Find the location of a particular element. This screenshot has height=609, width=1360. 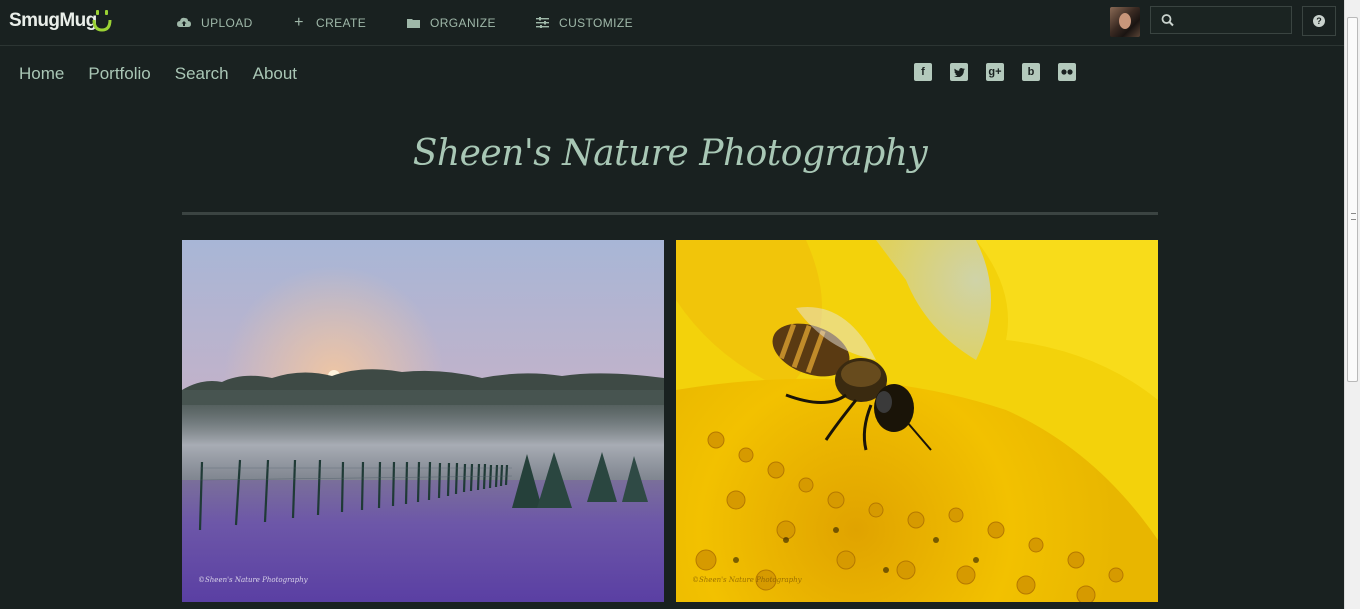

upload-label: UPLOAD is located at coordinates (227, 23).